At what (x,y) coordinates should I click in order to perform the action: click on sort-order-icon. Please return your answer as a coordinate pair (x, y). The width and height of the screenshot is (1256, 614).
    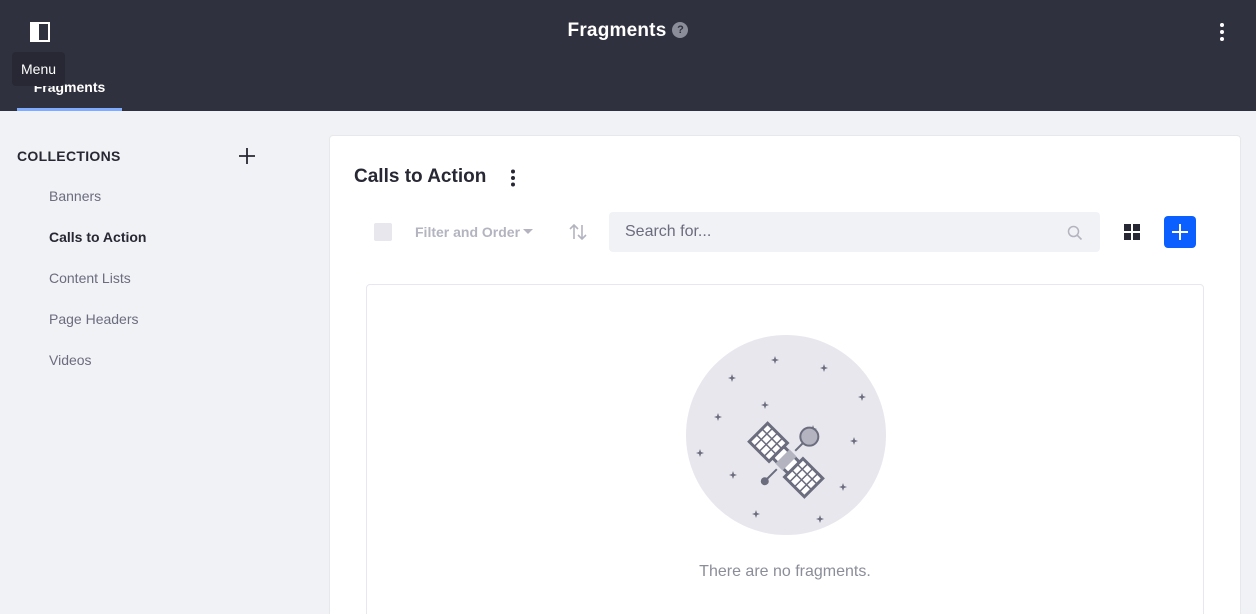
    Looking at the image, I should click on (578, 232).